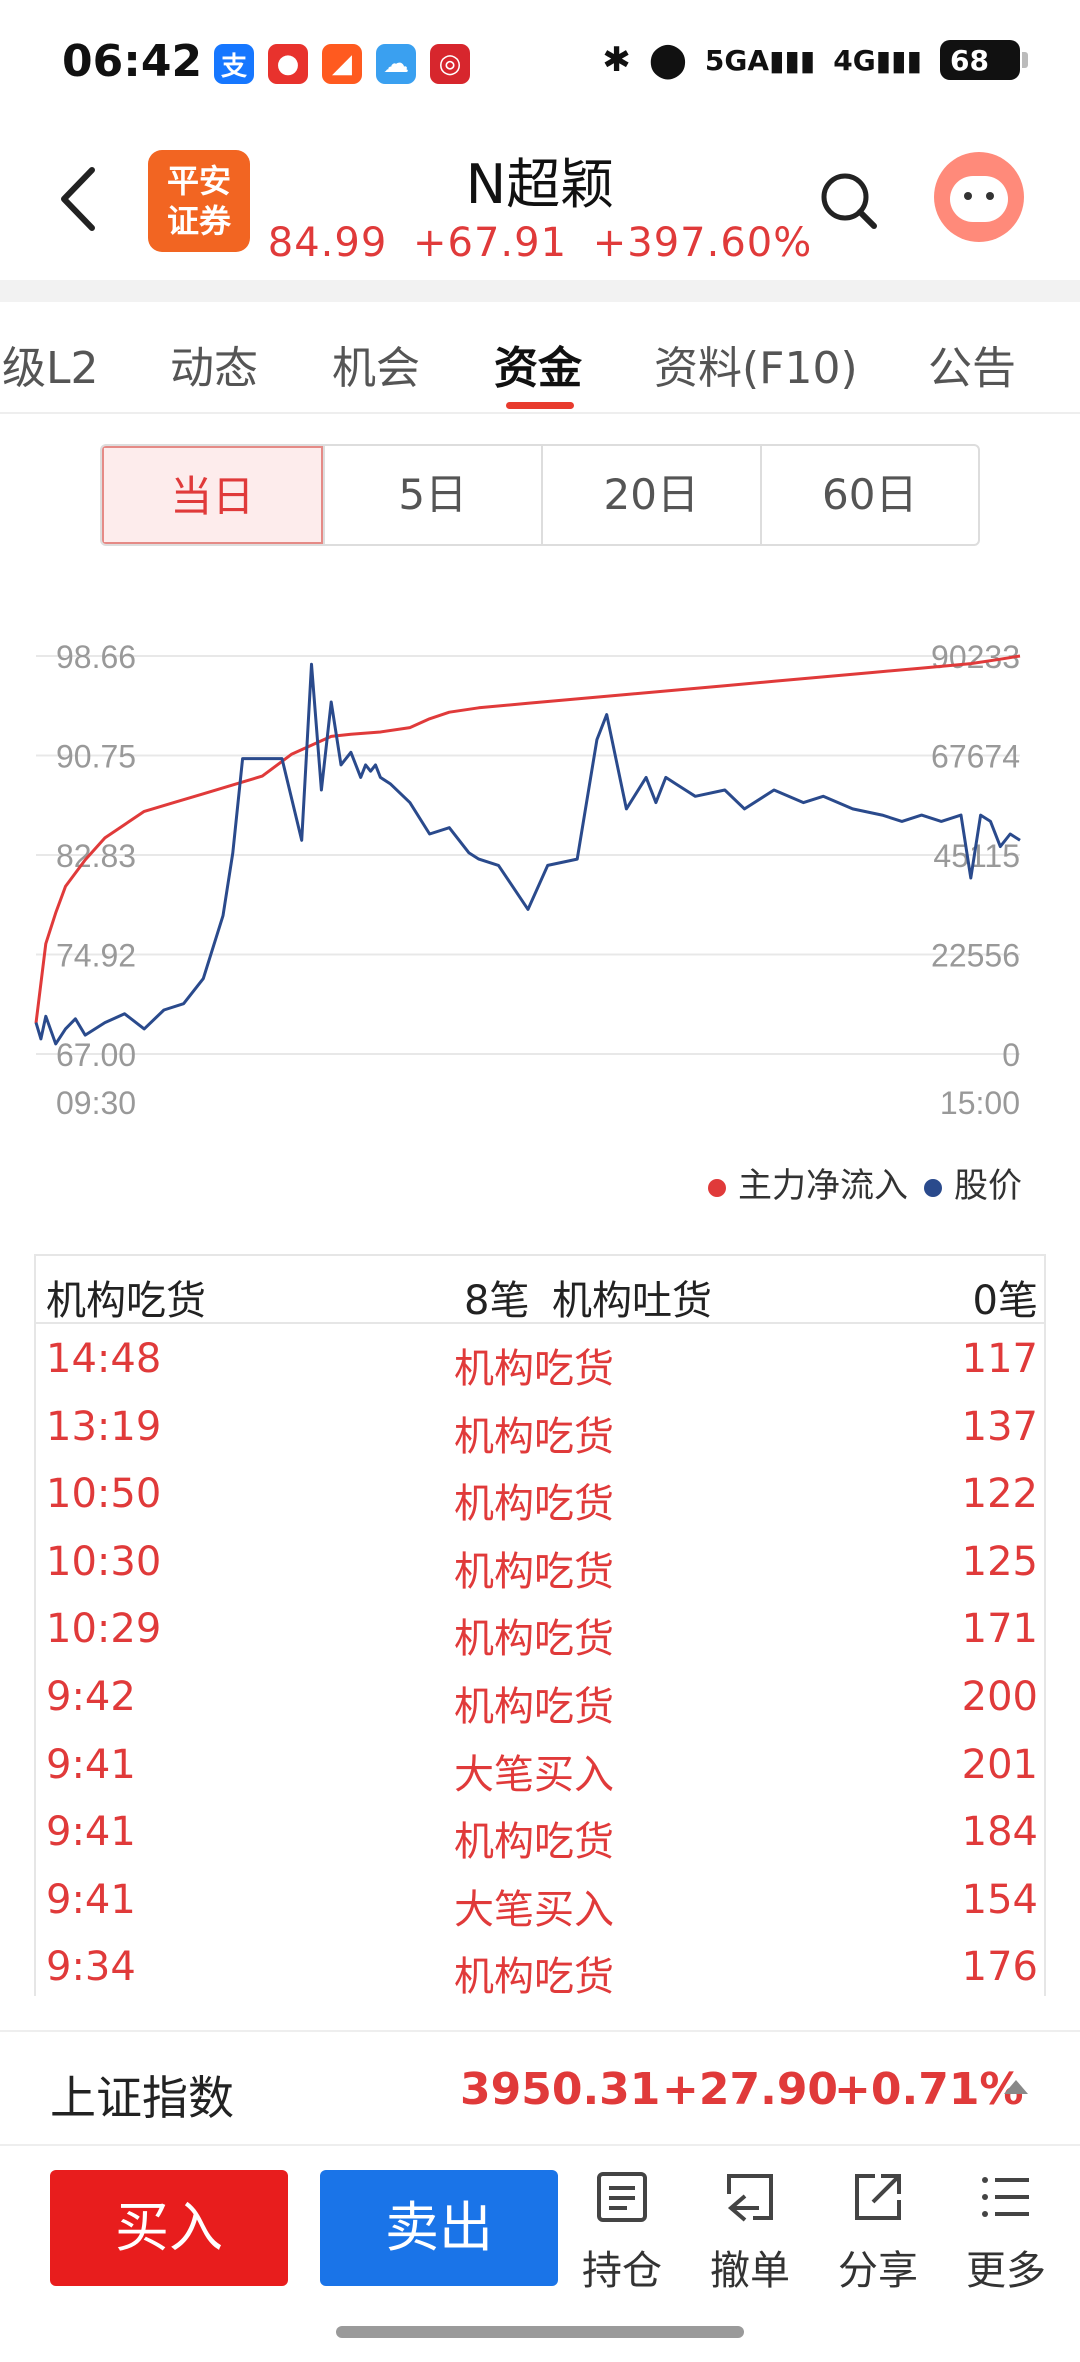  I want to click on row-volume: 171, so click(999, 1629).